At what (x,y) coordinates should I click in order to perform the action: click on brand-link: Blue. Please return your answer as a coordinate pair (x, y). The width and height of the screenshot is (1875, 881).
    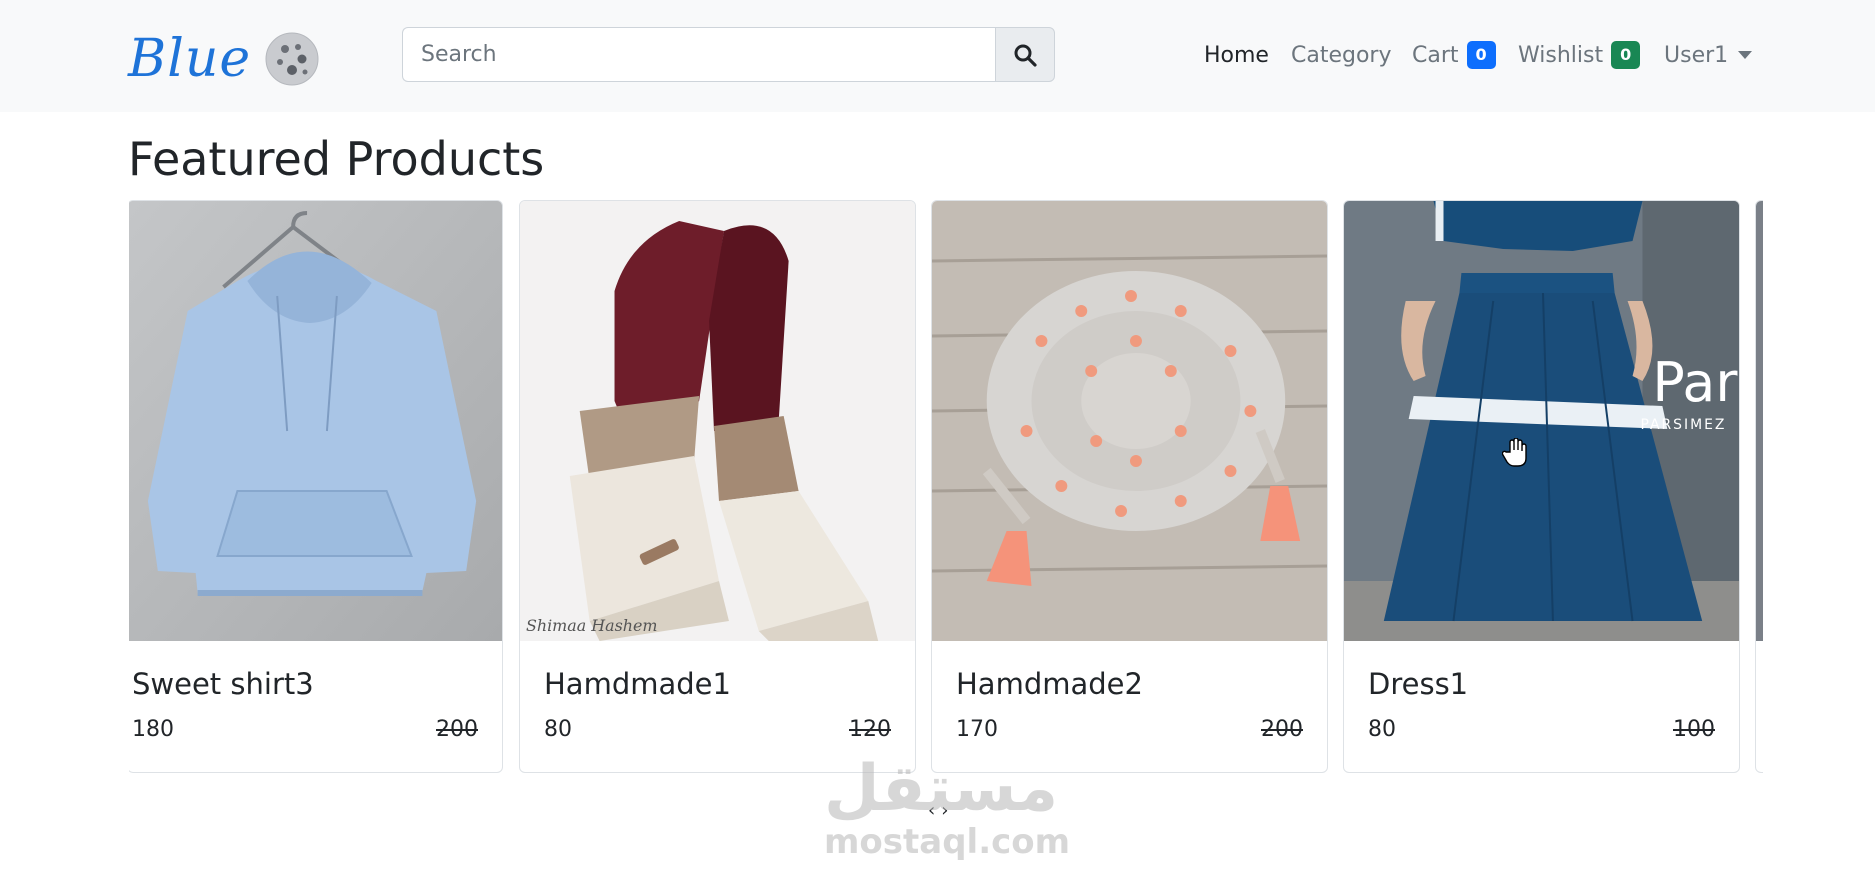
    Looking at the image, I should click on (223, 59).